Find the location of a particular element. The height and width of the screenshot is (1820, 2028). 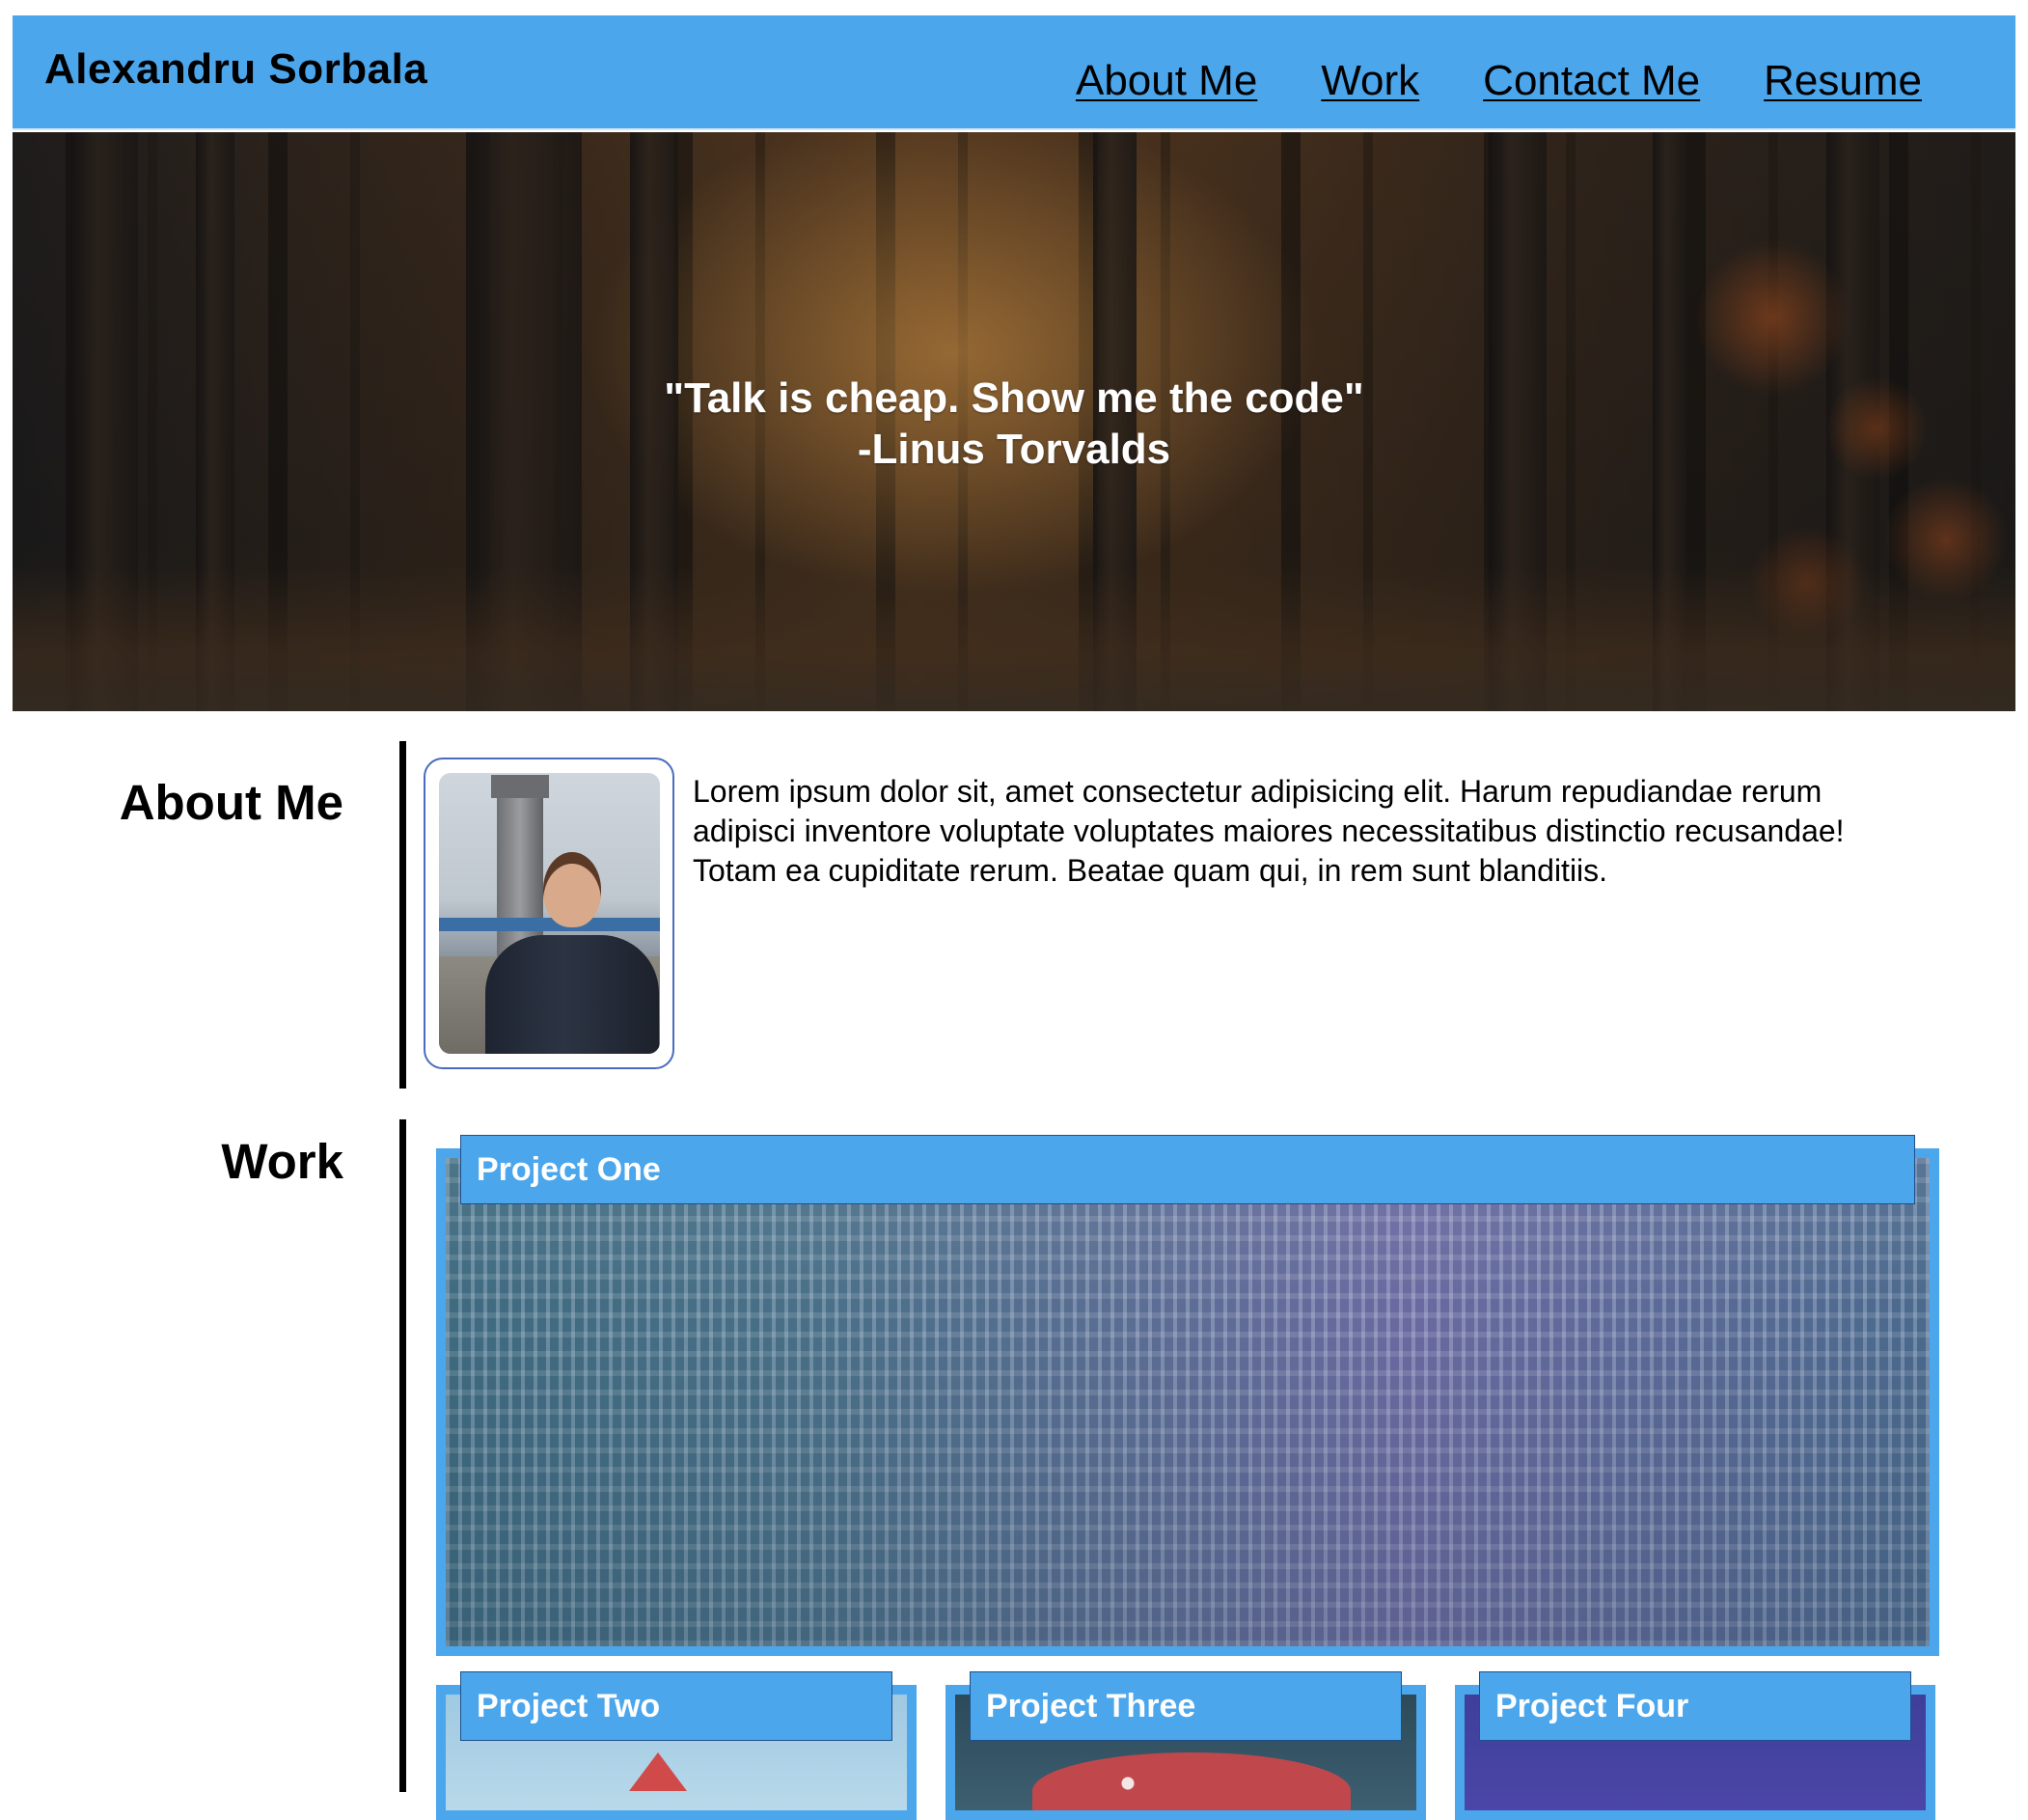

profile-photo-frame is located at coordinates (549, 913).